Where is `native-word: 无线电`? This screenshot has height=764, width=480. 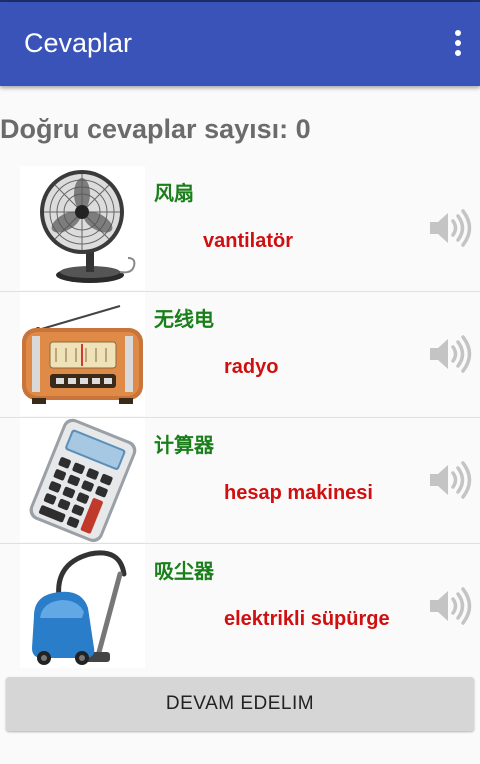
native-word: 无线电 is located at coordinates (184, 319).